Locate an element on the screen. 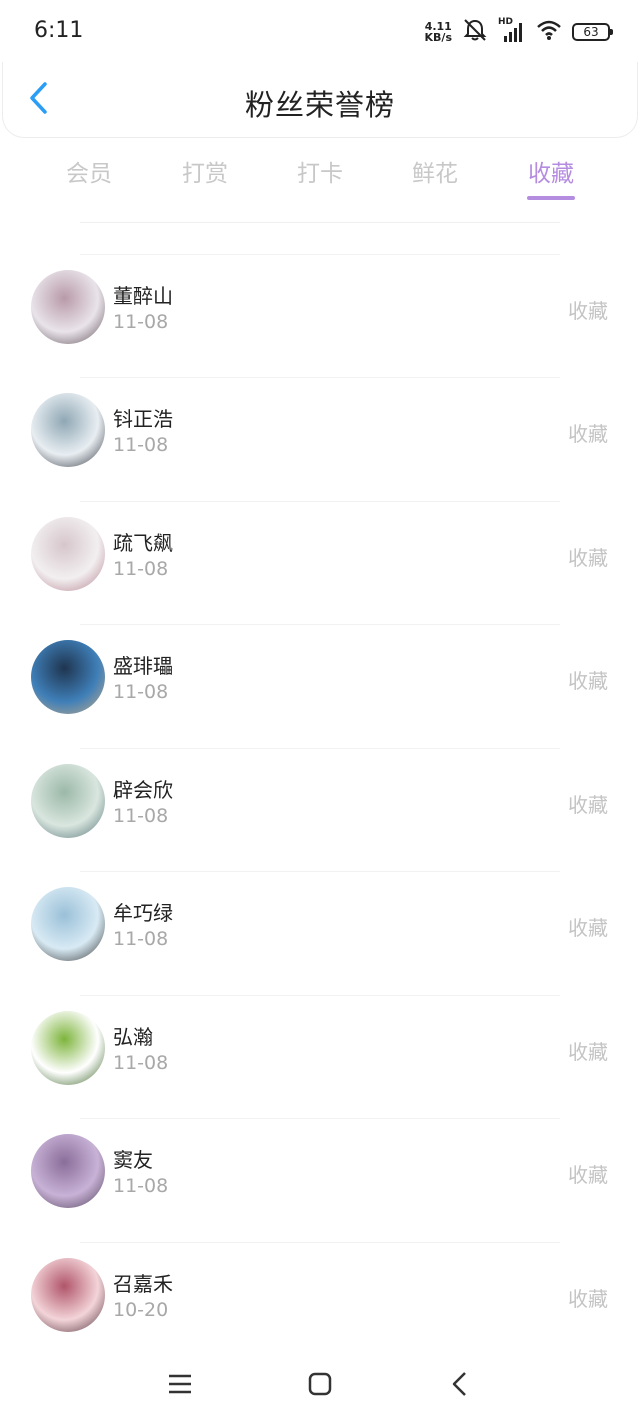  signal-icon: HD is located at coordinates (512, 30).